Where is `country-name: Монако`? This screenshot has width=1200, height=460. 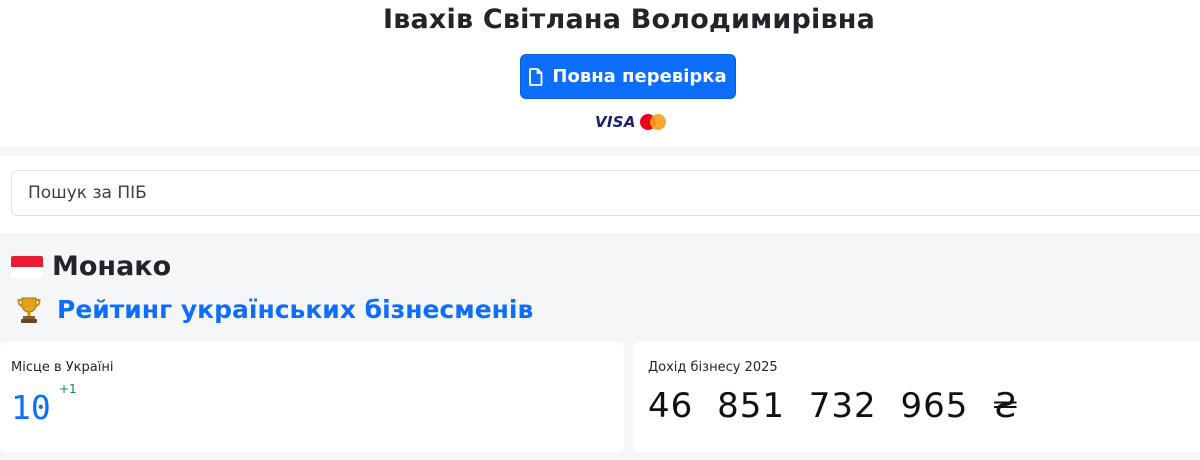 country-name: Монако is located at coordinates (112, 266).